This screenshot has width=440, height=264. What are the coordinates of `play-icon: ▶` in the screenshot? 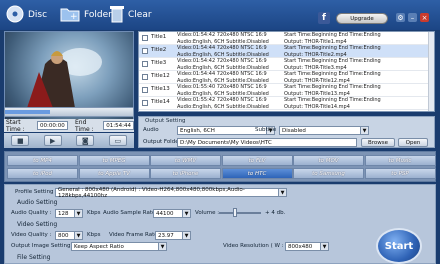 It's located at (53, 140).